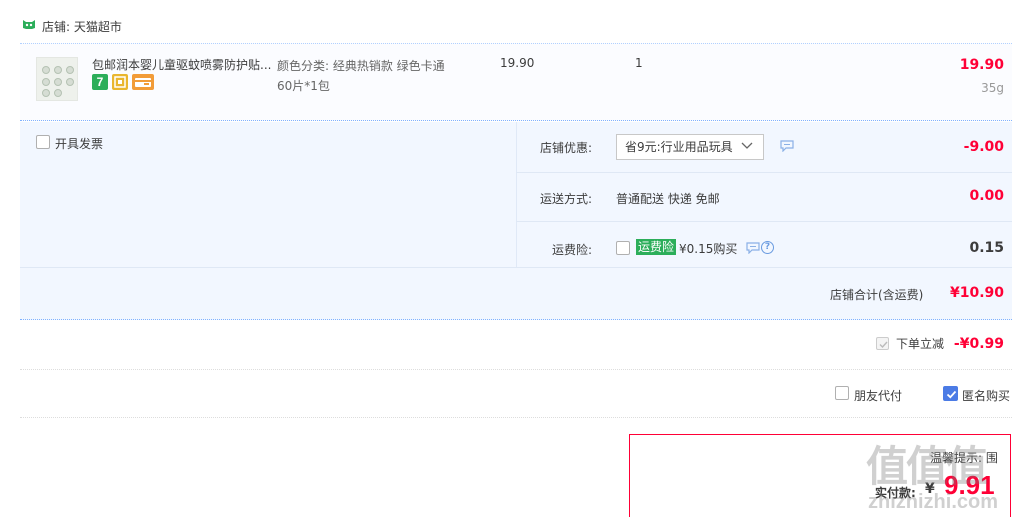 This screenshot has height=517, width=1015. I want to click on invoice-checkbox, so click(43, 142).